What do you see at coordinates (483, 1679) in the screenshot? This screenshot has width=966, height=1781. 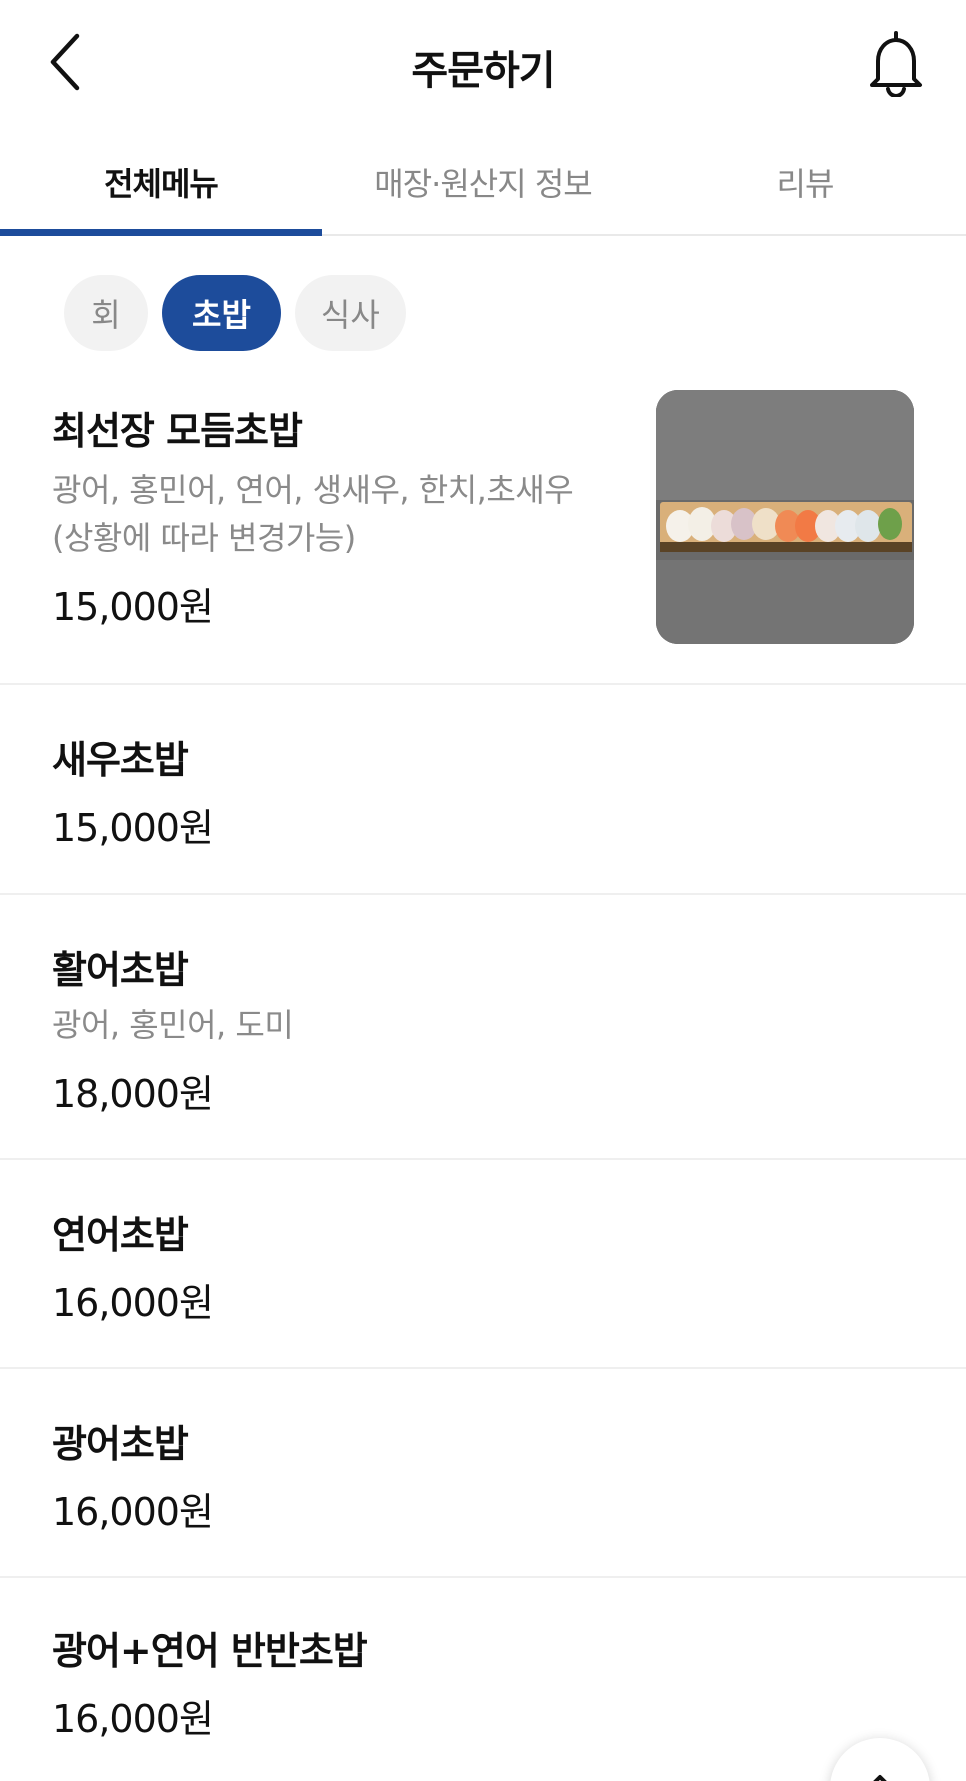 I see `menu-item: 광어+연어 반반초밥 16,000원` at bounding box center [483, 1679].